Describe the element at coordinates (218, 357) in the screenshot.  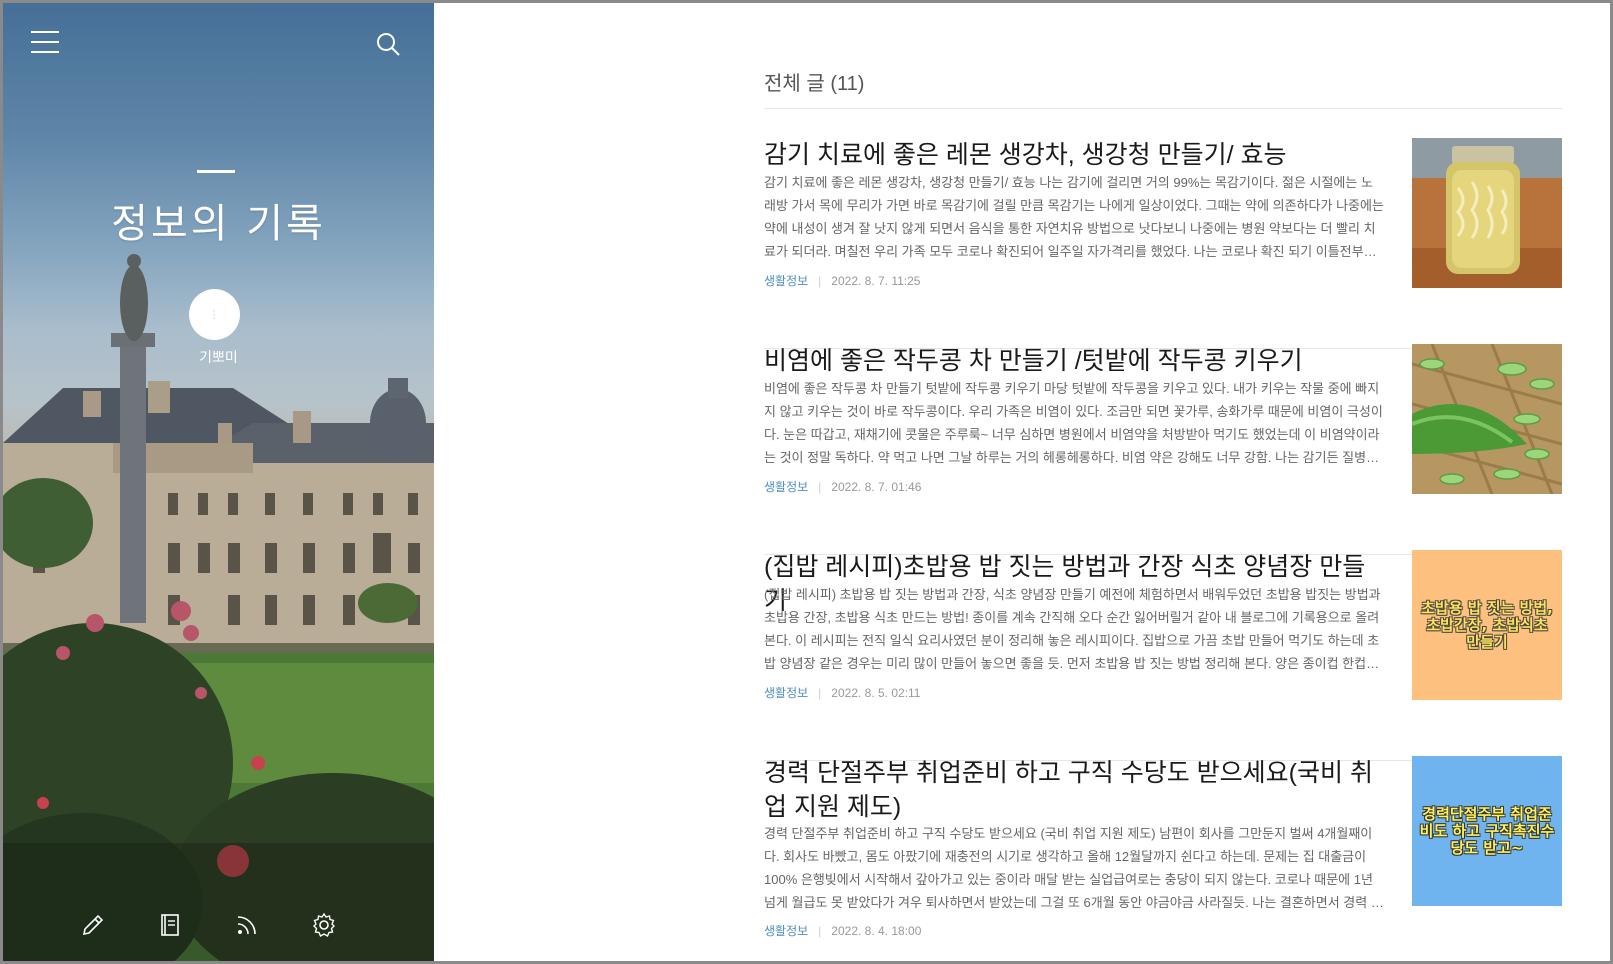
I see `nickname: 기뽀미` at that location.